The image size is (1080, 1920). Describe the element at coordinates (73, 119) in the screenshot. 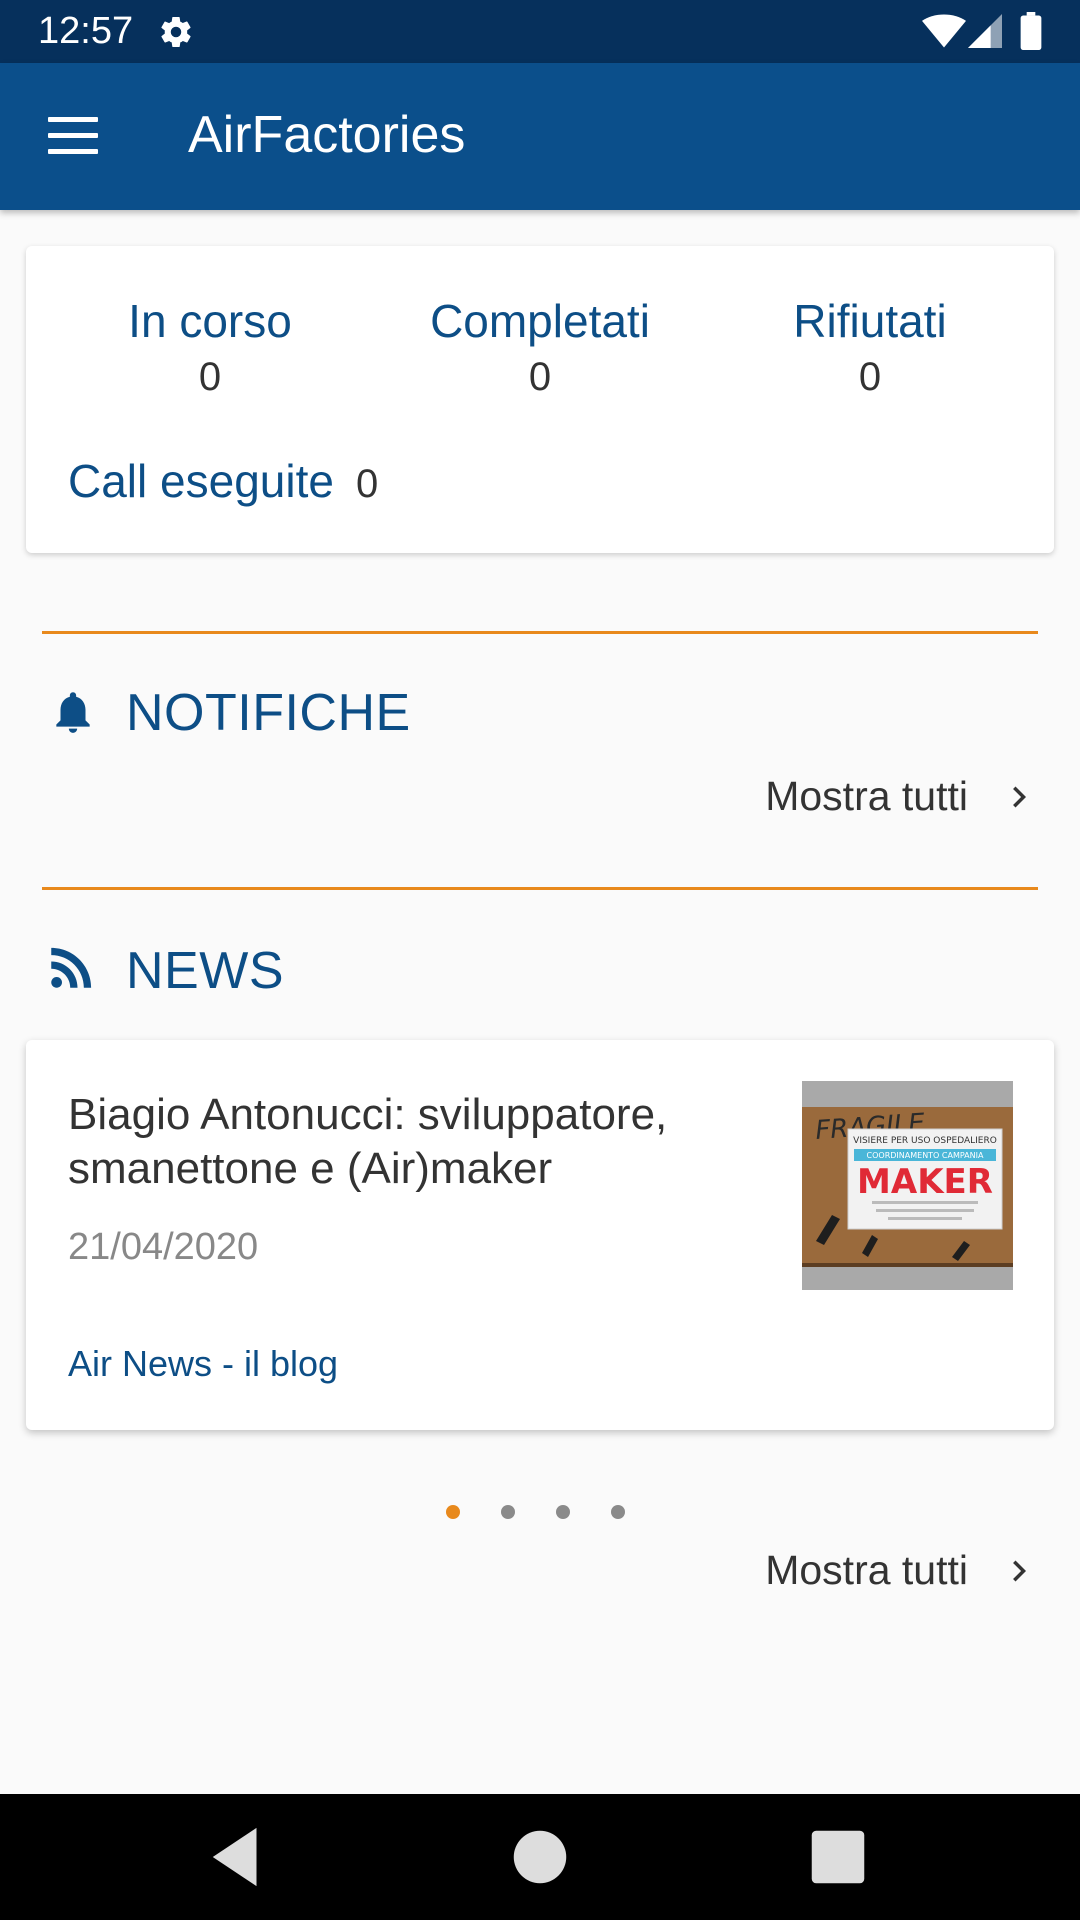

I see `menu-icon` at that location.